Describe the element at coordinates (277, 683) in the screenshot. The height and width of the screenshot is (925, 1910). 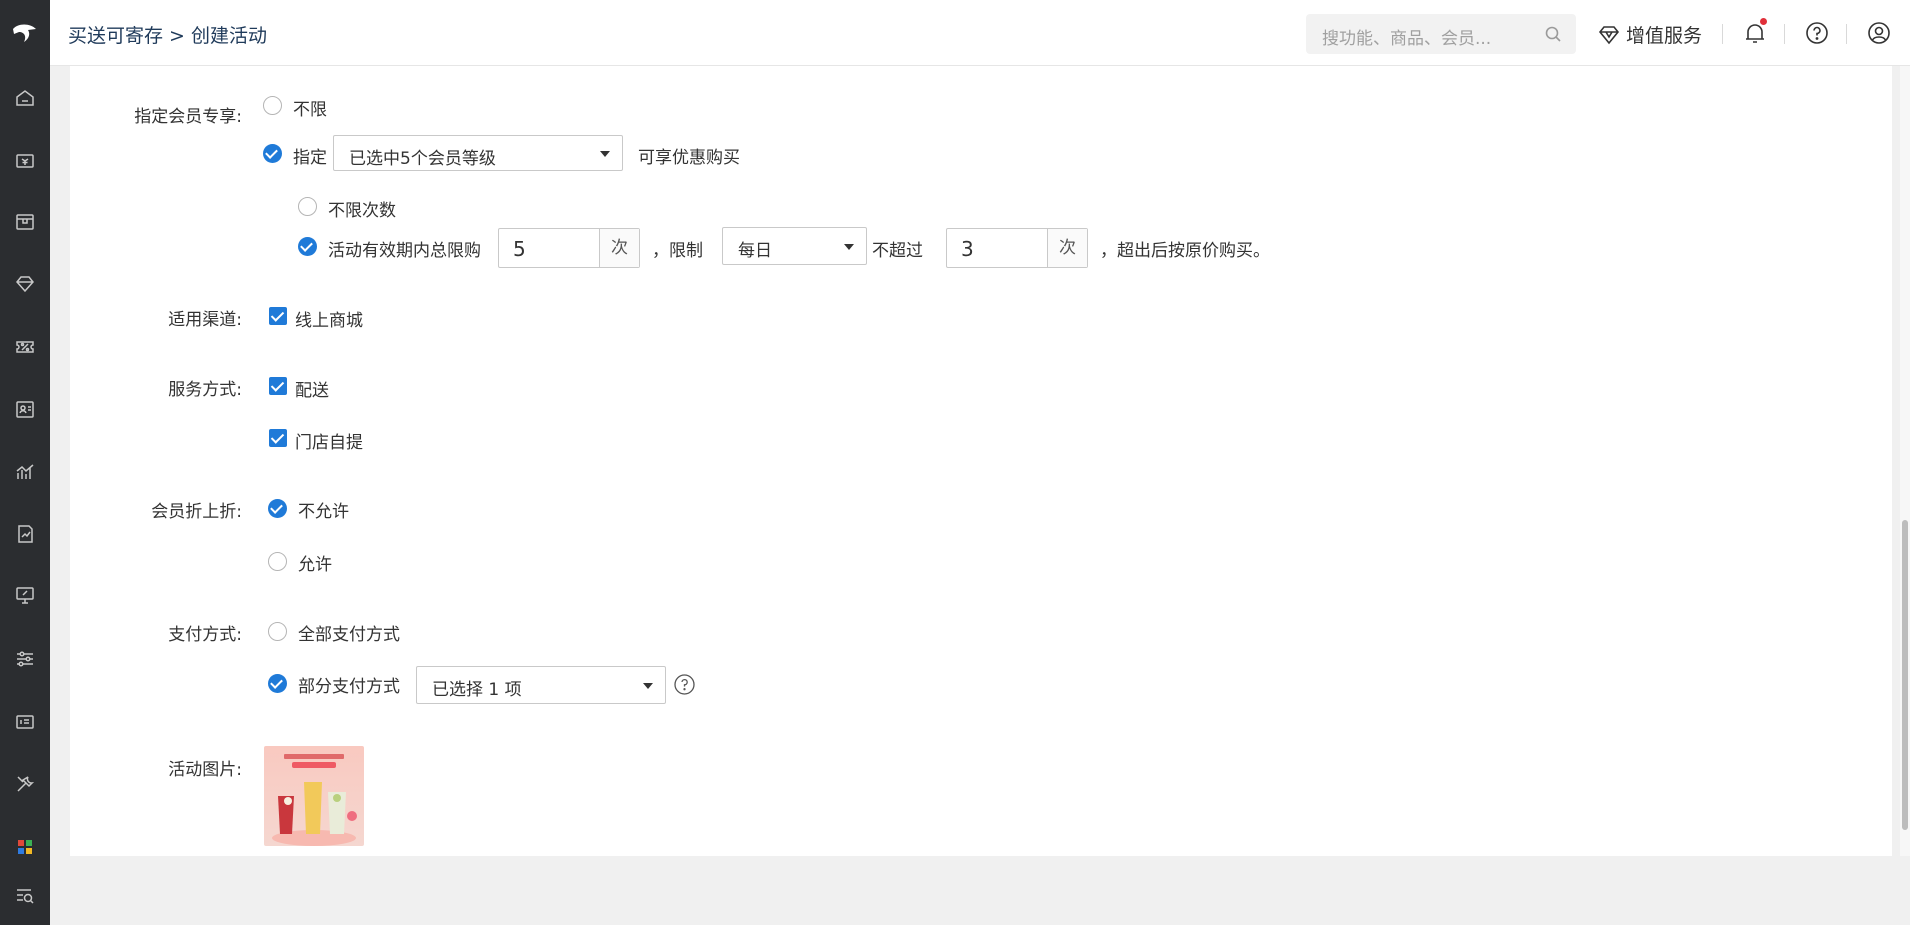
I see `radio-partial-payment` at that location.